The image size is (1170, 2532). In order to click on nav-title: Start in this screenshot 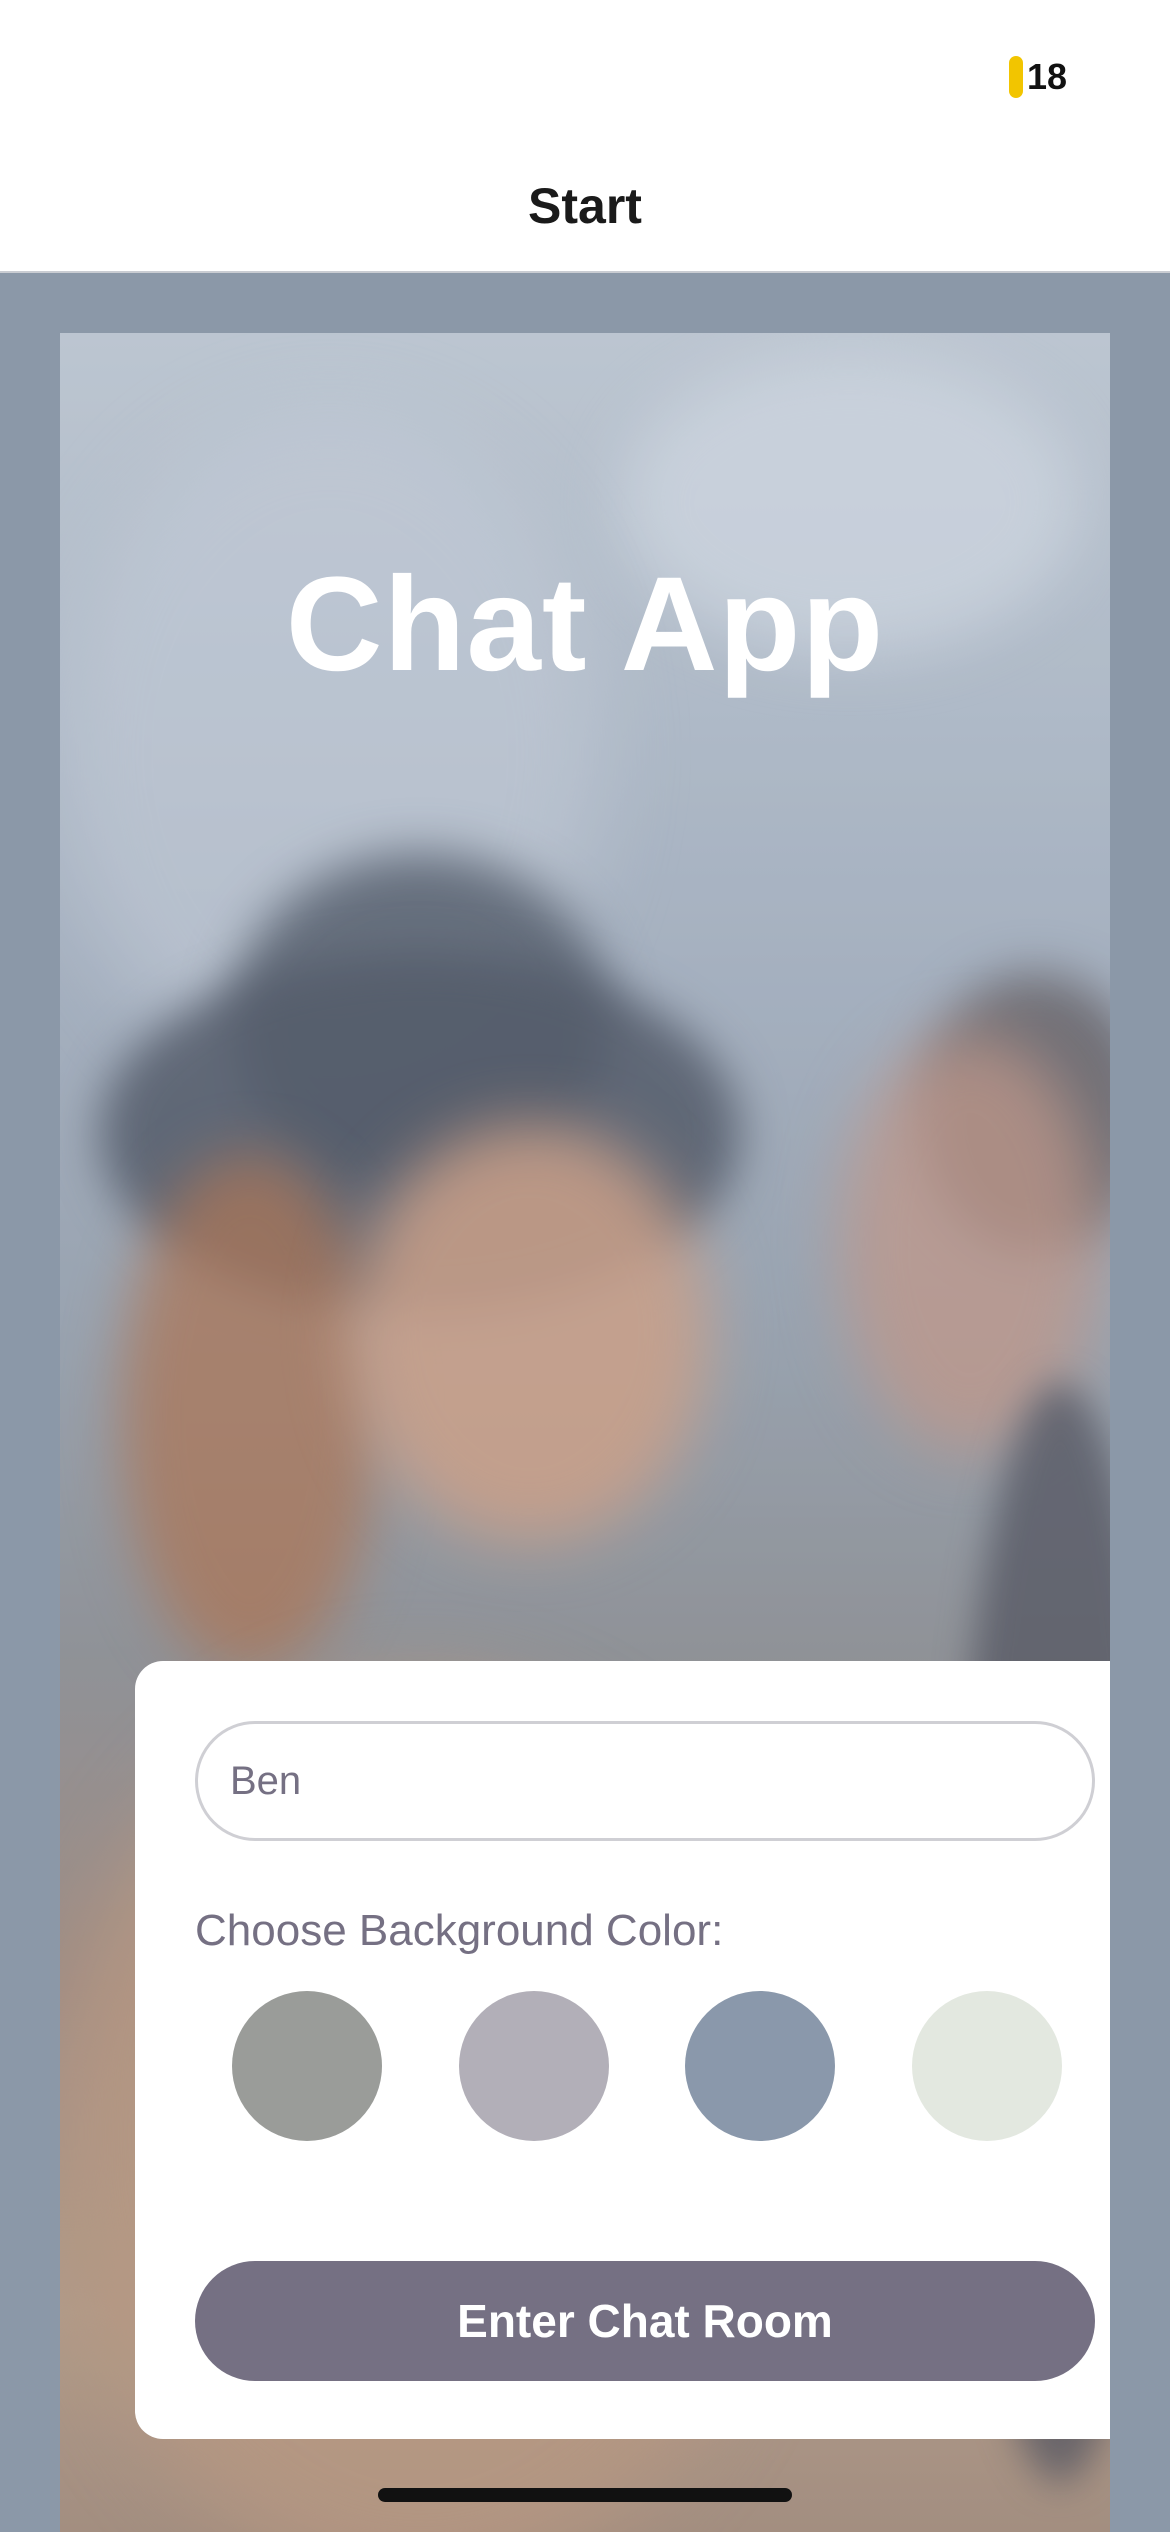, I will do `click(585, 205)`.